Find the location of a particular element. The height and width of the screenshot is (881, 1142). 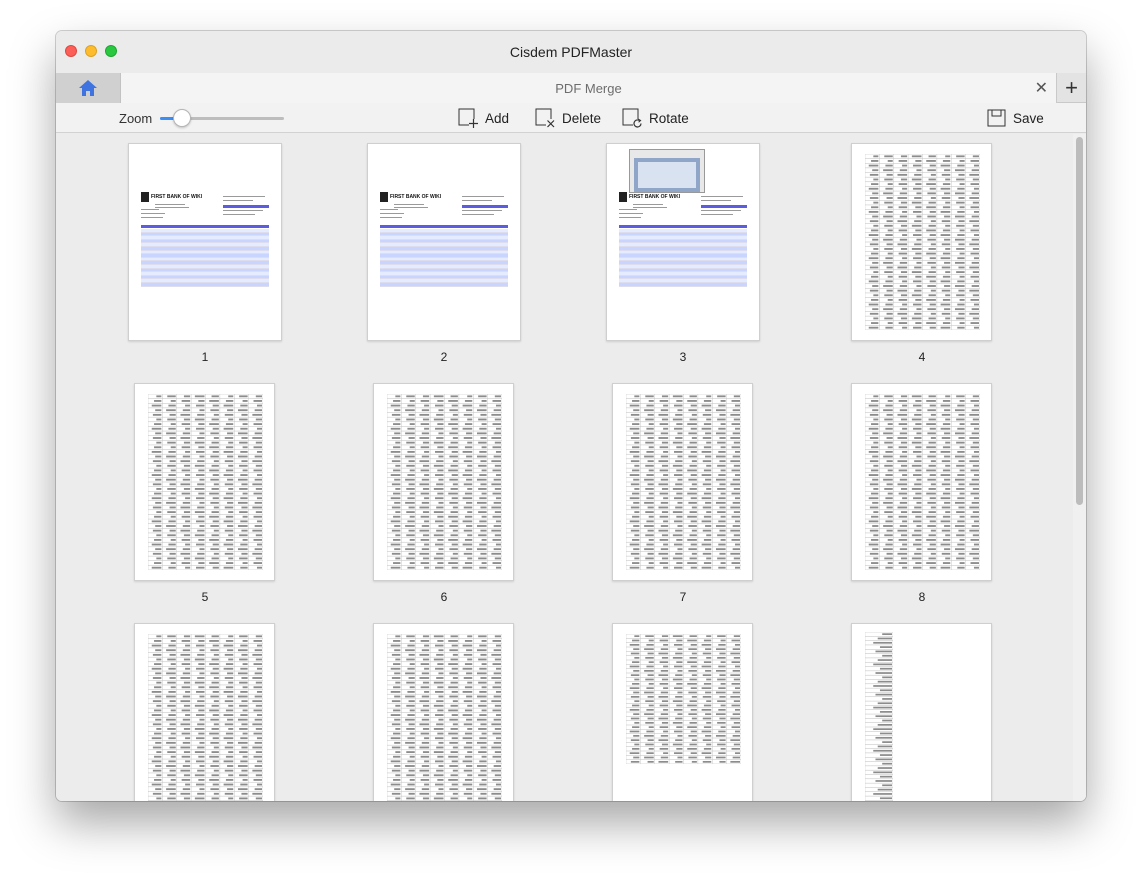

embedded-screenshot is located at coordinates (667, 171).